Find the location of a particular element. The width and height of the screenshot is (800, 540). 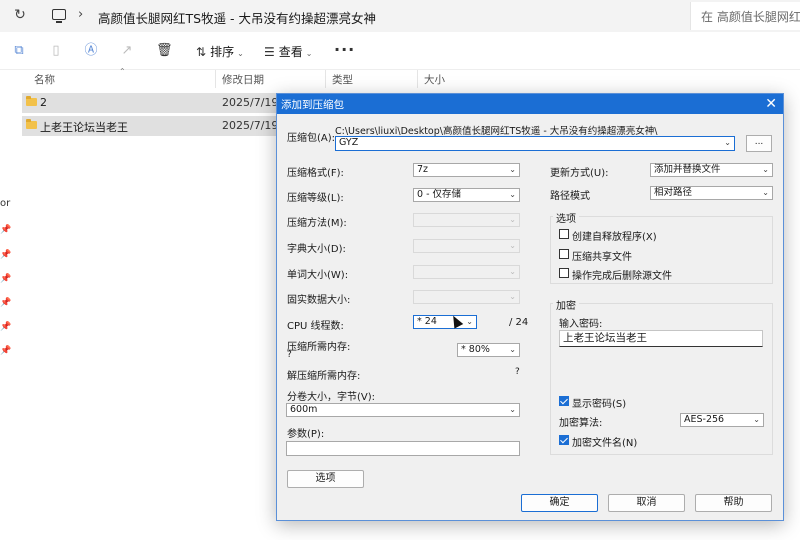

show-password-checkbox is located at coordinates (564, 401).